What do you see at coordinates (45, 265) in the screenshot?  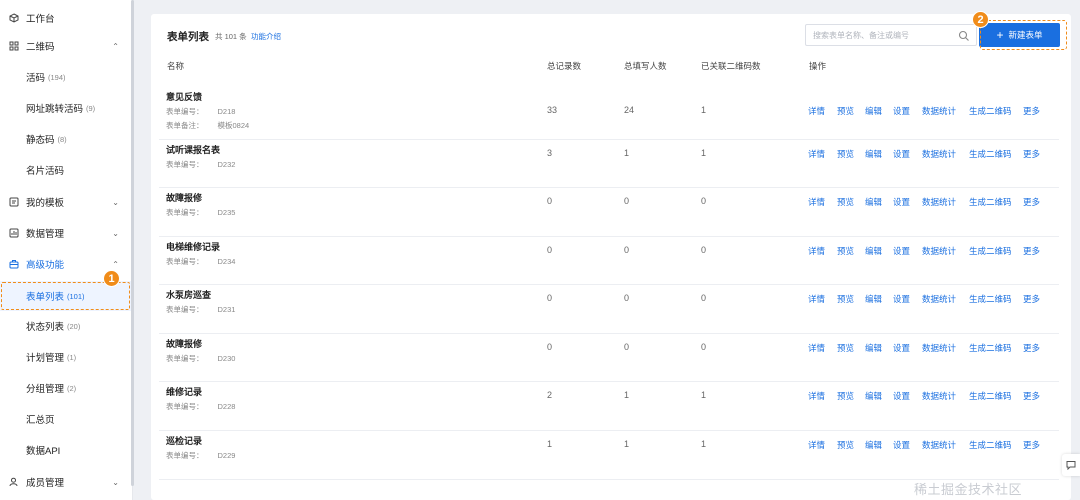 I see `sidebar-item-label: 高级功能` at bounding box center [45, 265].